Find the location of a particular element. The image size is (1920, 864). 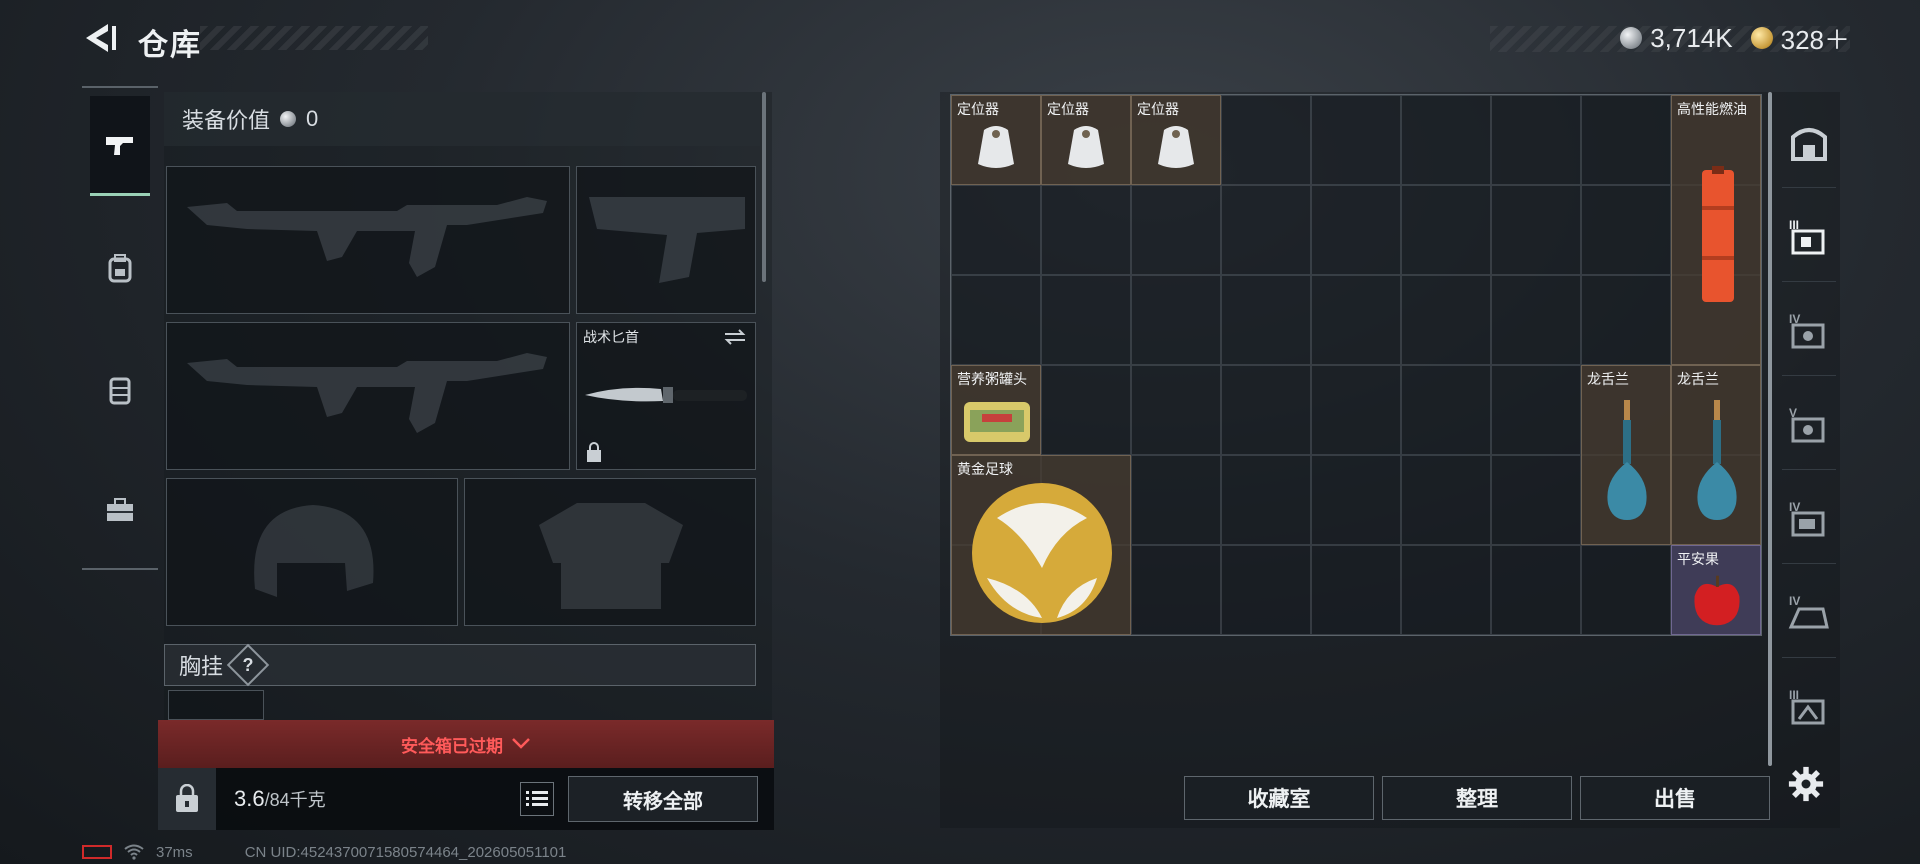

grid-item-locator-1: 定位器 is located at coordinates (996, 140).